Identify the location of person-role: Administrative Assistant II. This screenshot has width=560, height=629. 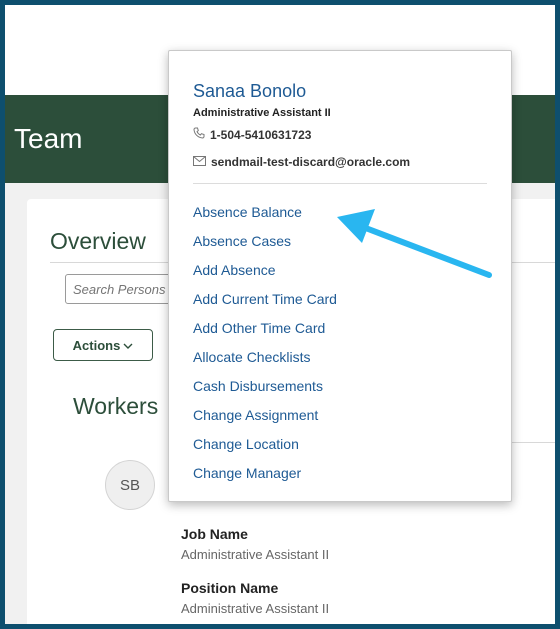
(262, 113).